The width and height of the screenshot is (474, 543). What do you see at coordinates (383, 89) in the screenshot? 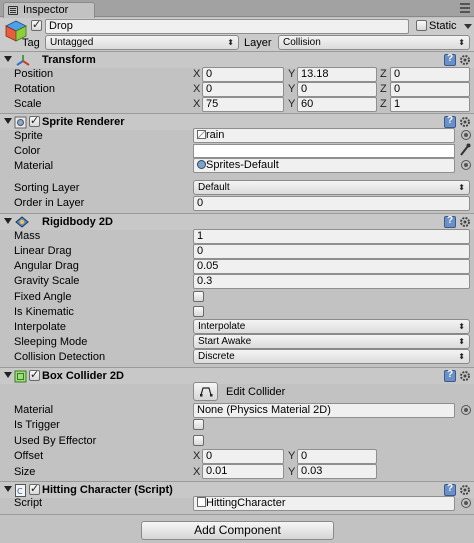
I see `axis-z-label: Z` at bounding box center [383, 89].